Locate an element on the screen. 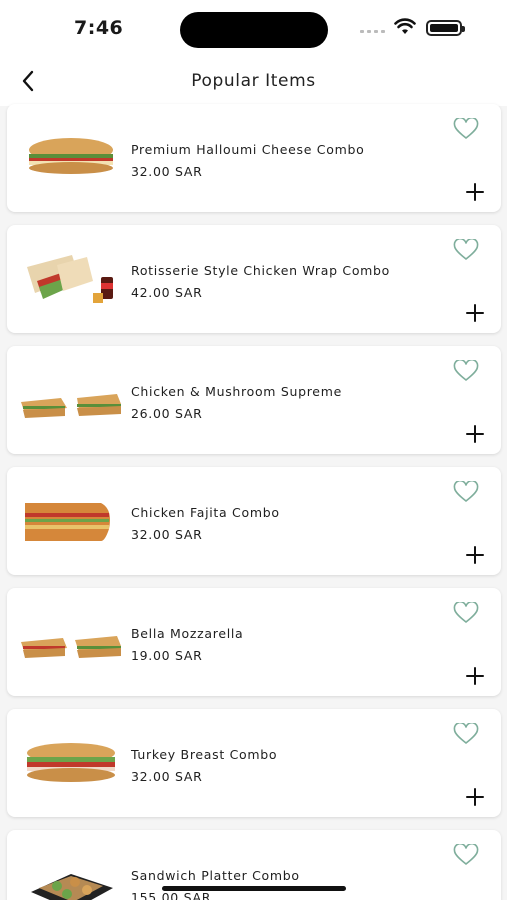 Image resolution: width=507 pixels, height=900 pixels. wifi-icon is located at coordinates (405, 26).